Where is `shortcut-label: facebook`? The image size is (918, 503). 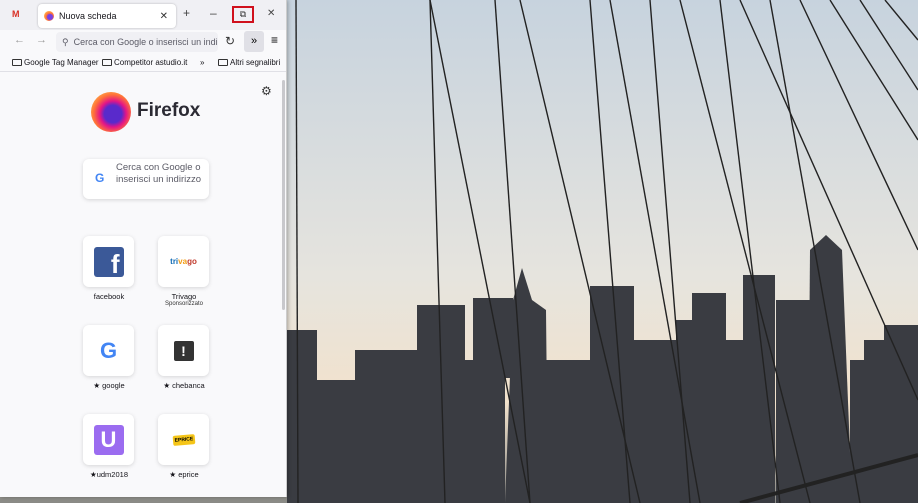 shortcut-label: facebook is located at coordinates (109, 296).